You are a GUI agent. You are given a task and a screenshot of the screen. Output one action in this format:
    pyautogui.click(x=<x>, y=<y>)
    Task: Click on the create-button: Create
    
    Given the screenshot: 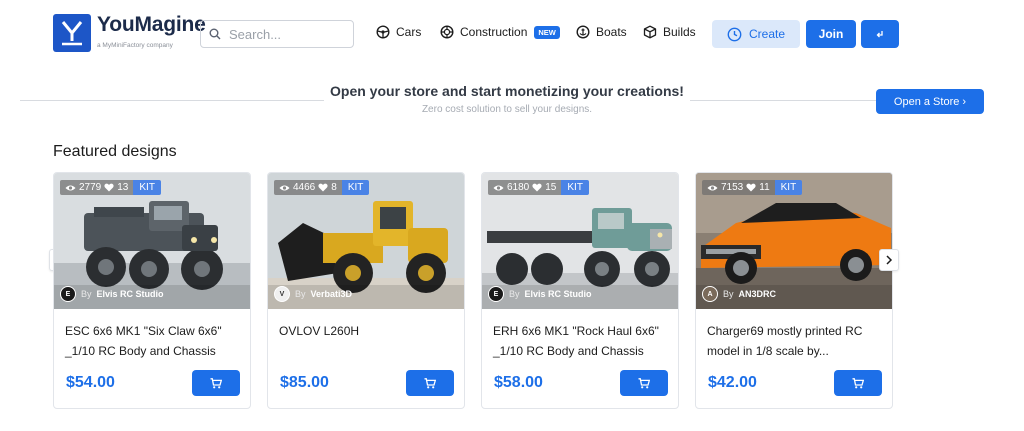 What is the action you would take?
    pyautogui.click(x=756, y=34)
    